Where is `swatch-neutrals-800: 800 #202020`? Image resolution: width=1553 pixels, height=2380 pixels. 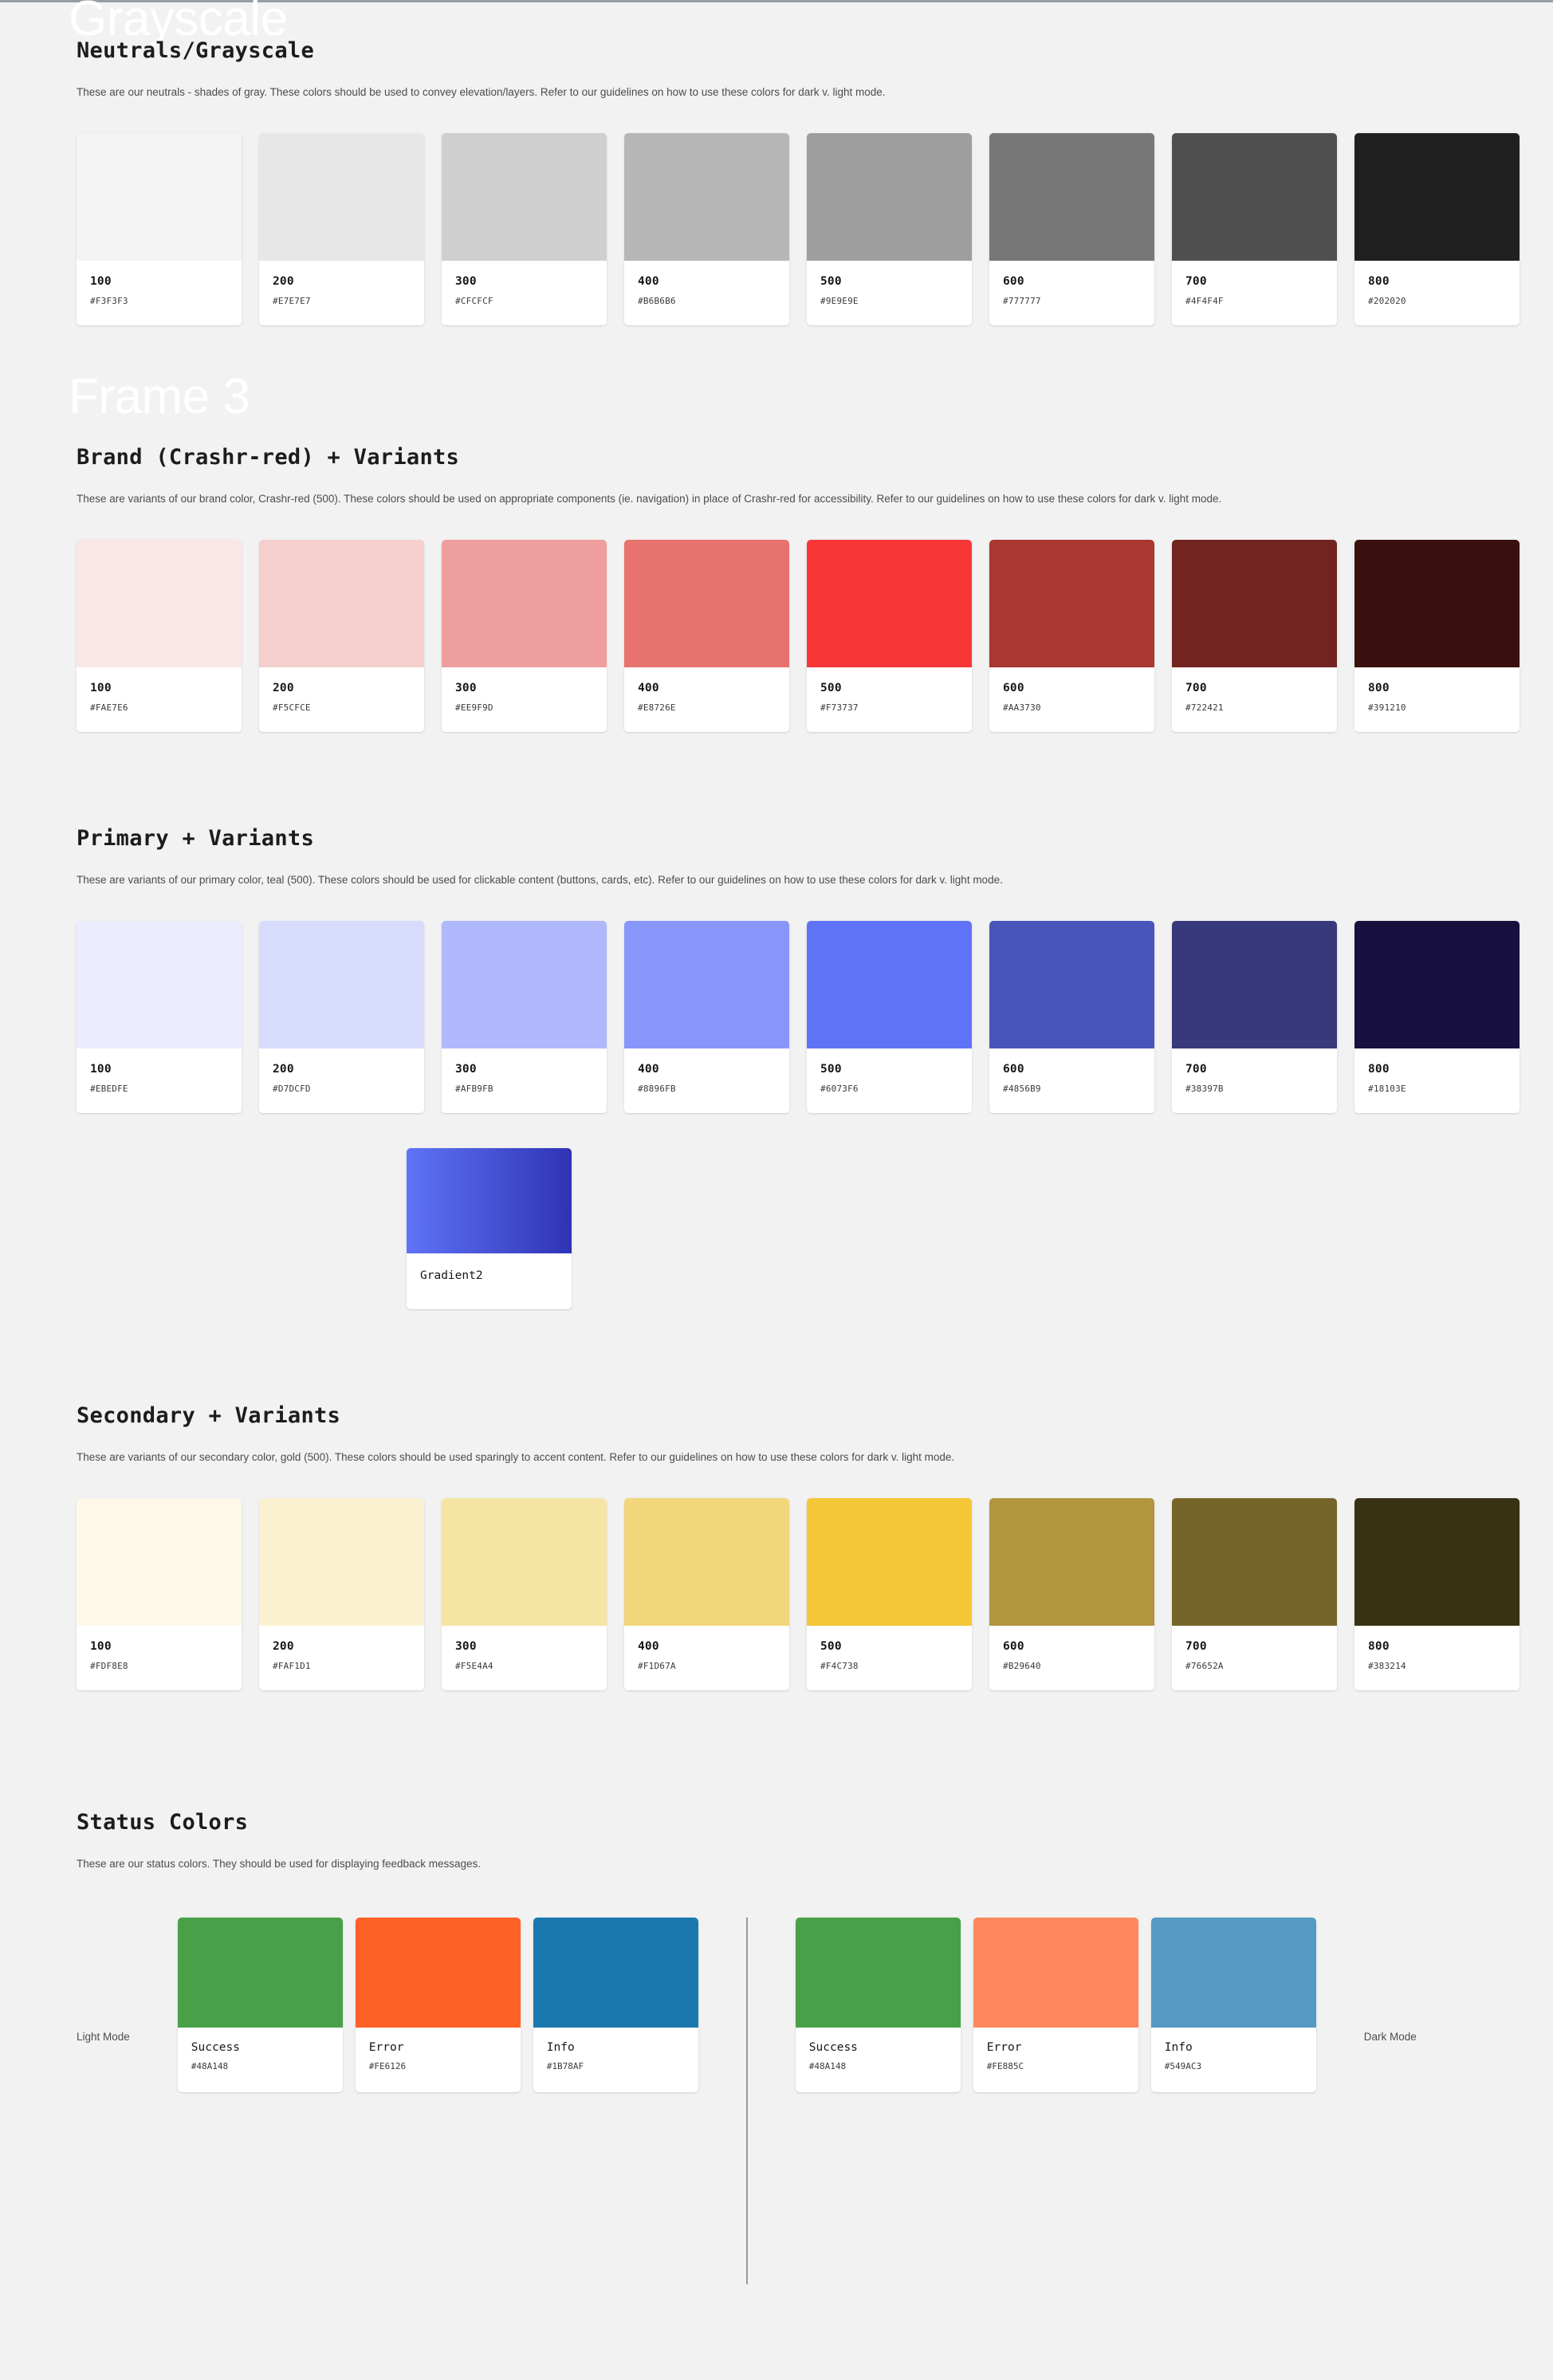 swatch-neutrals-800: 800 #202020 is located at coordinates (1437, 228).